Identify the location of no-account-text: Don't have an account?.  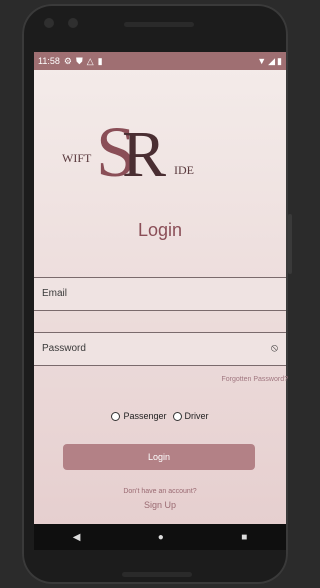
(160, 491).